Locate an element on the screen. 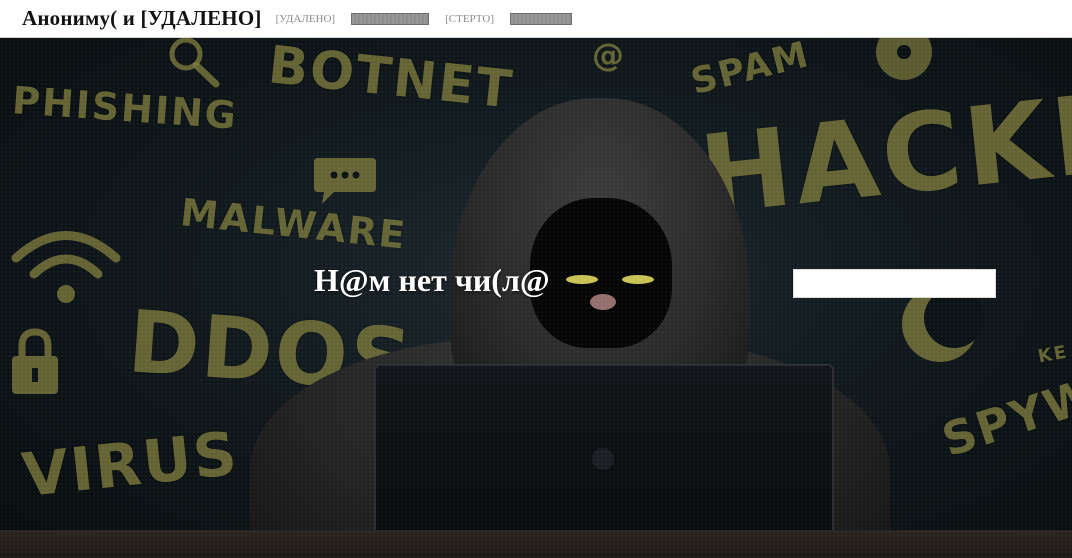 Image resolution: width=1072 pixels, height=558 pixels. bg-word-spyware: SPYW is located at coordinates (1003, 417).